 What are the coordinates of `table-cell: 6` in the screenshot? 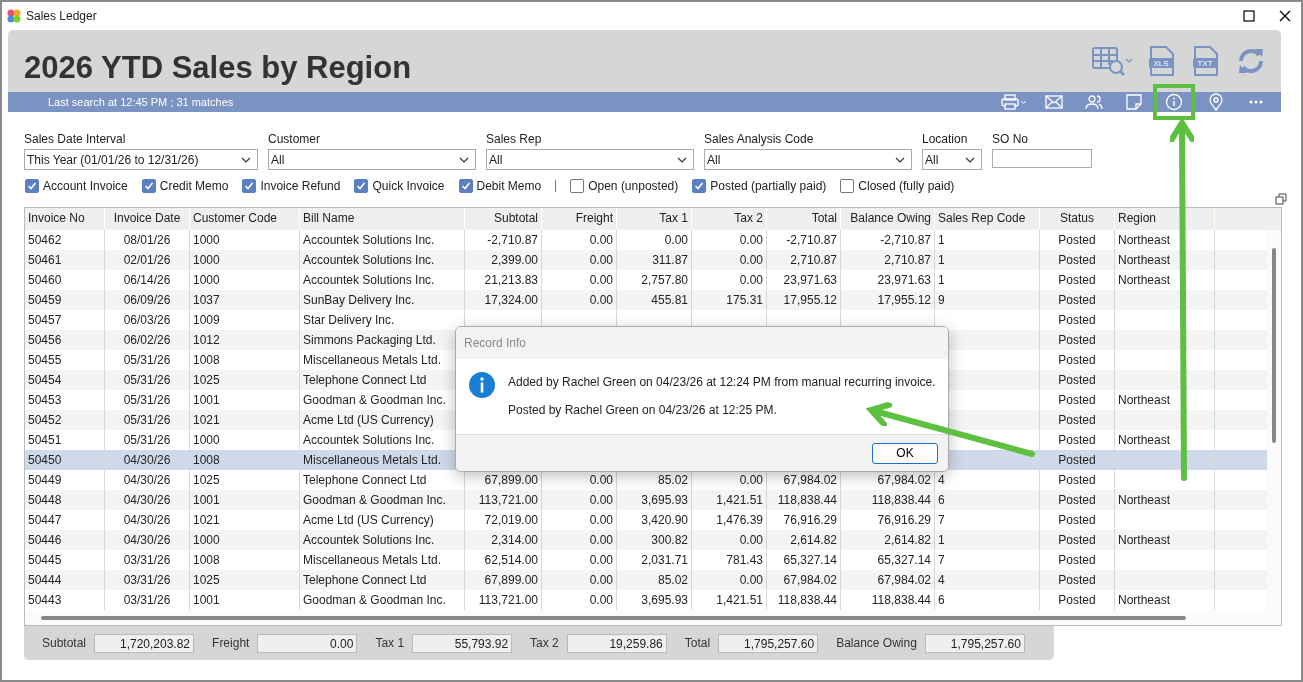 It's located at (941, 600).